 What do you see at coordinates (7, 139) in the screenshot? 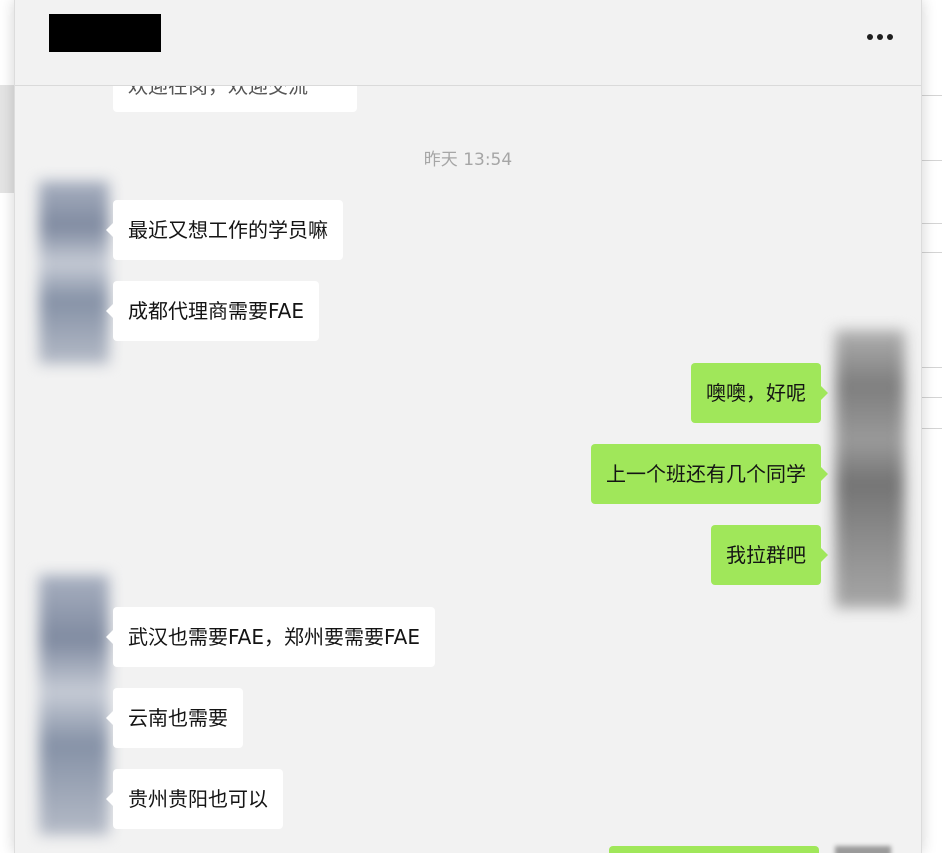
I see `background-sidebar-strip` at bounding box center [7, 139].